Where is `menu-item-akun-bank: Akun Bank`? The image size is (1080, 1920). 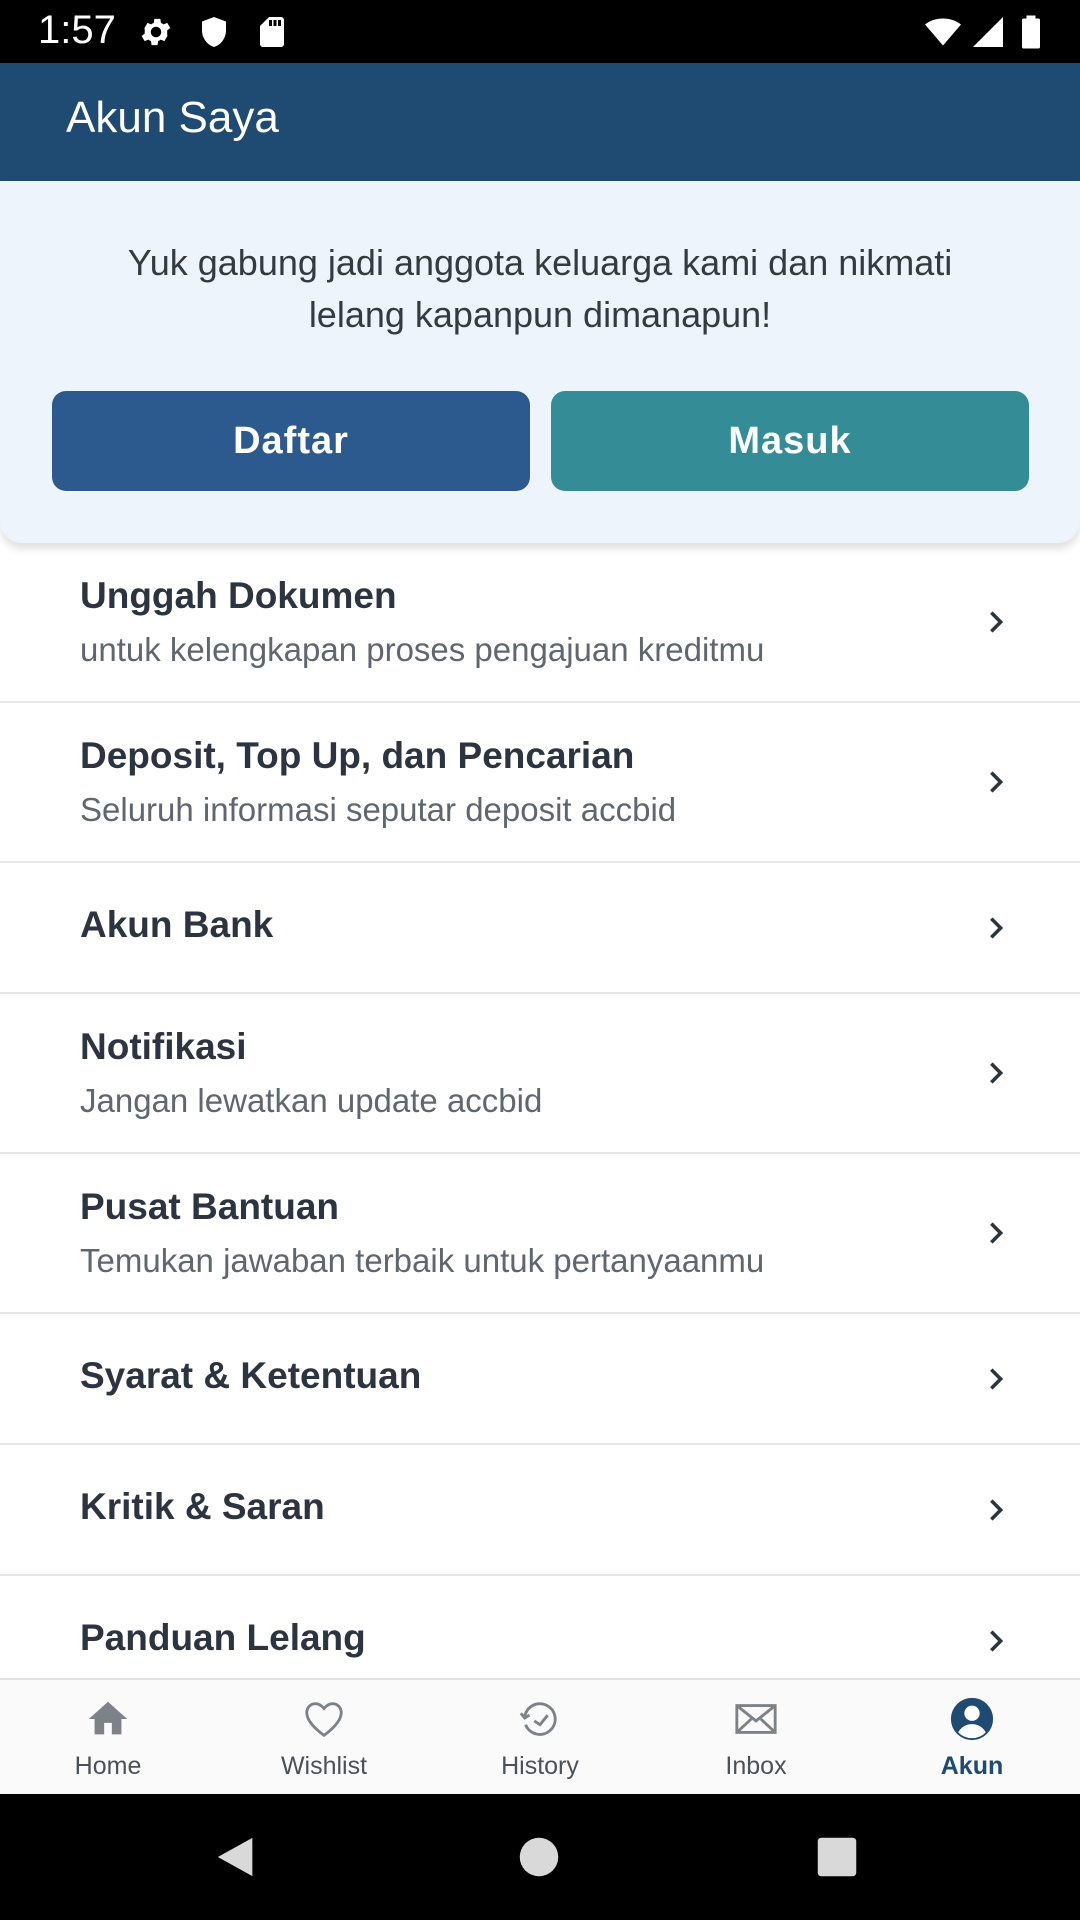
menu-item-akun-bank: Akun Bank is located at coordinates (540, 928).